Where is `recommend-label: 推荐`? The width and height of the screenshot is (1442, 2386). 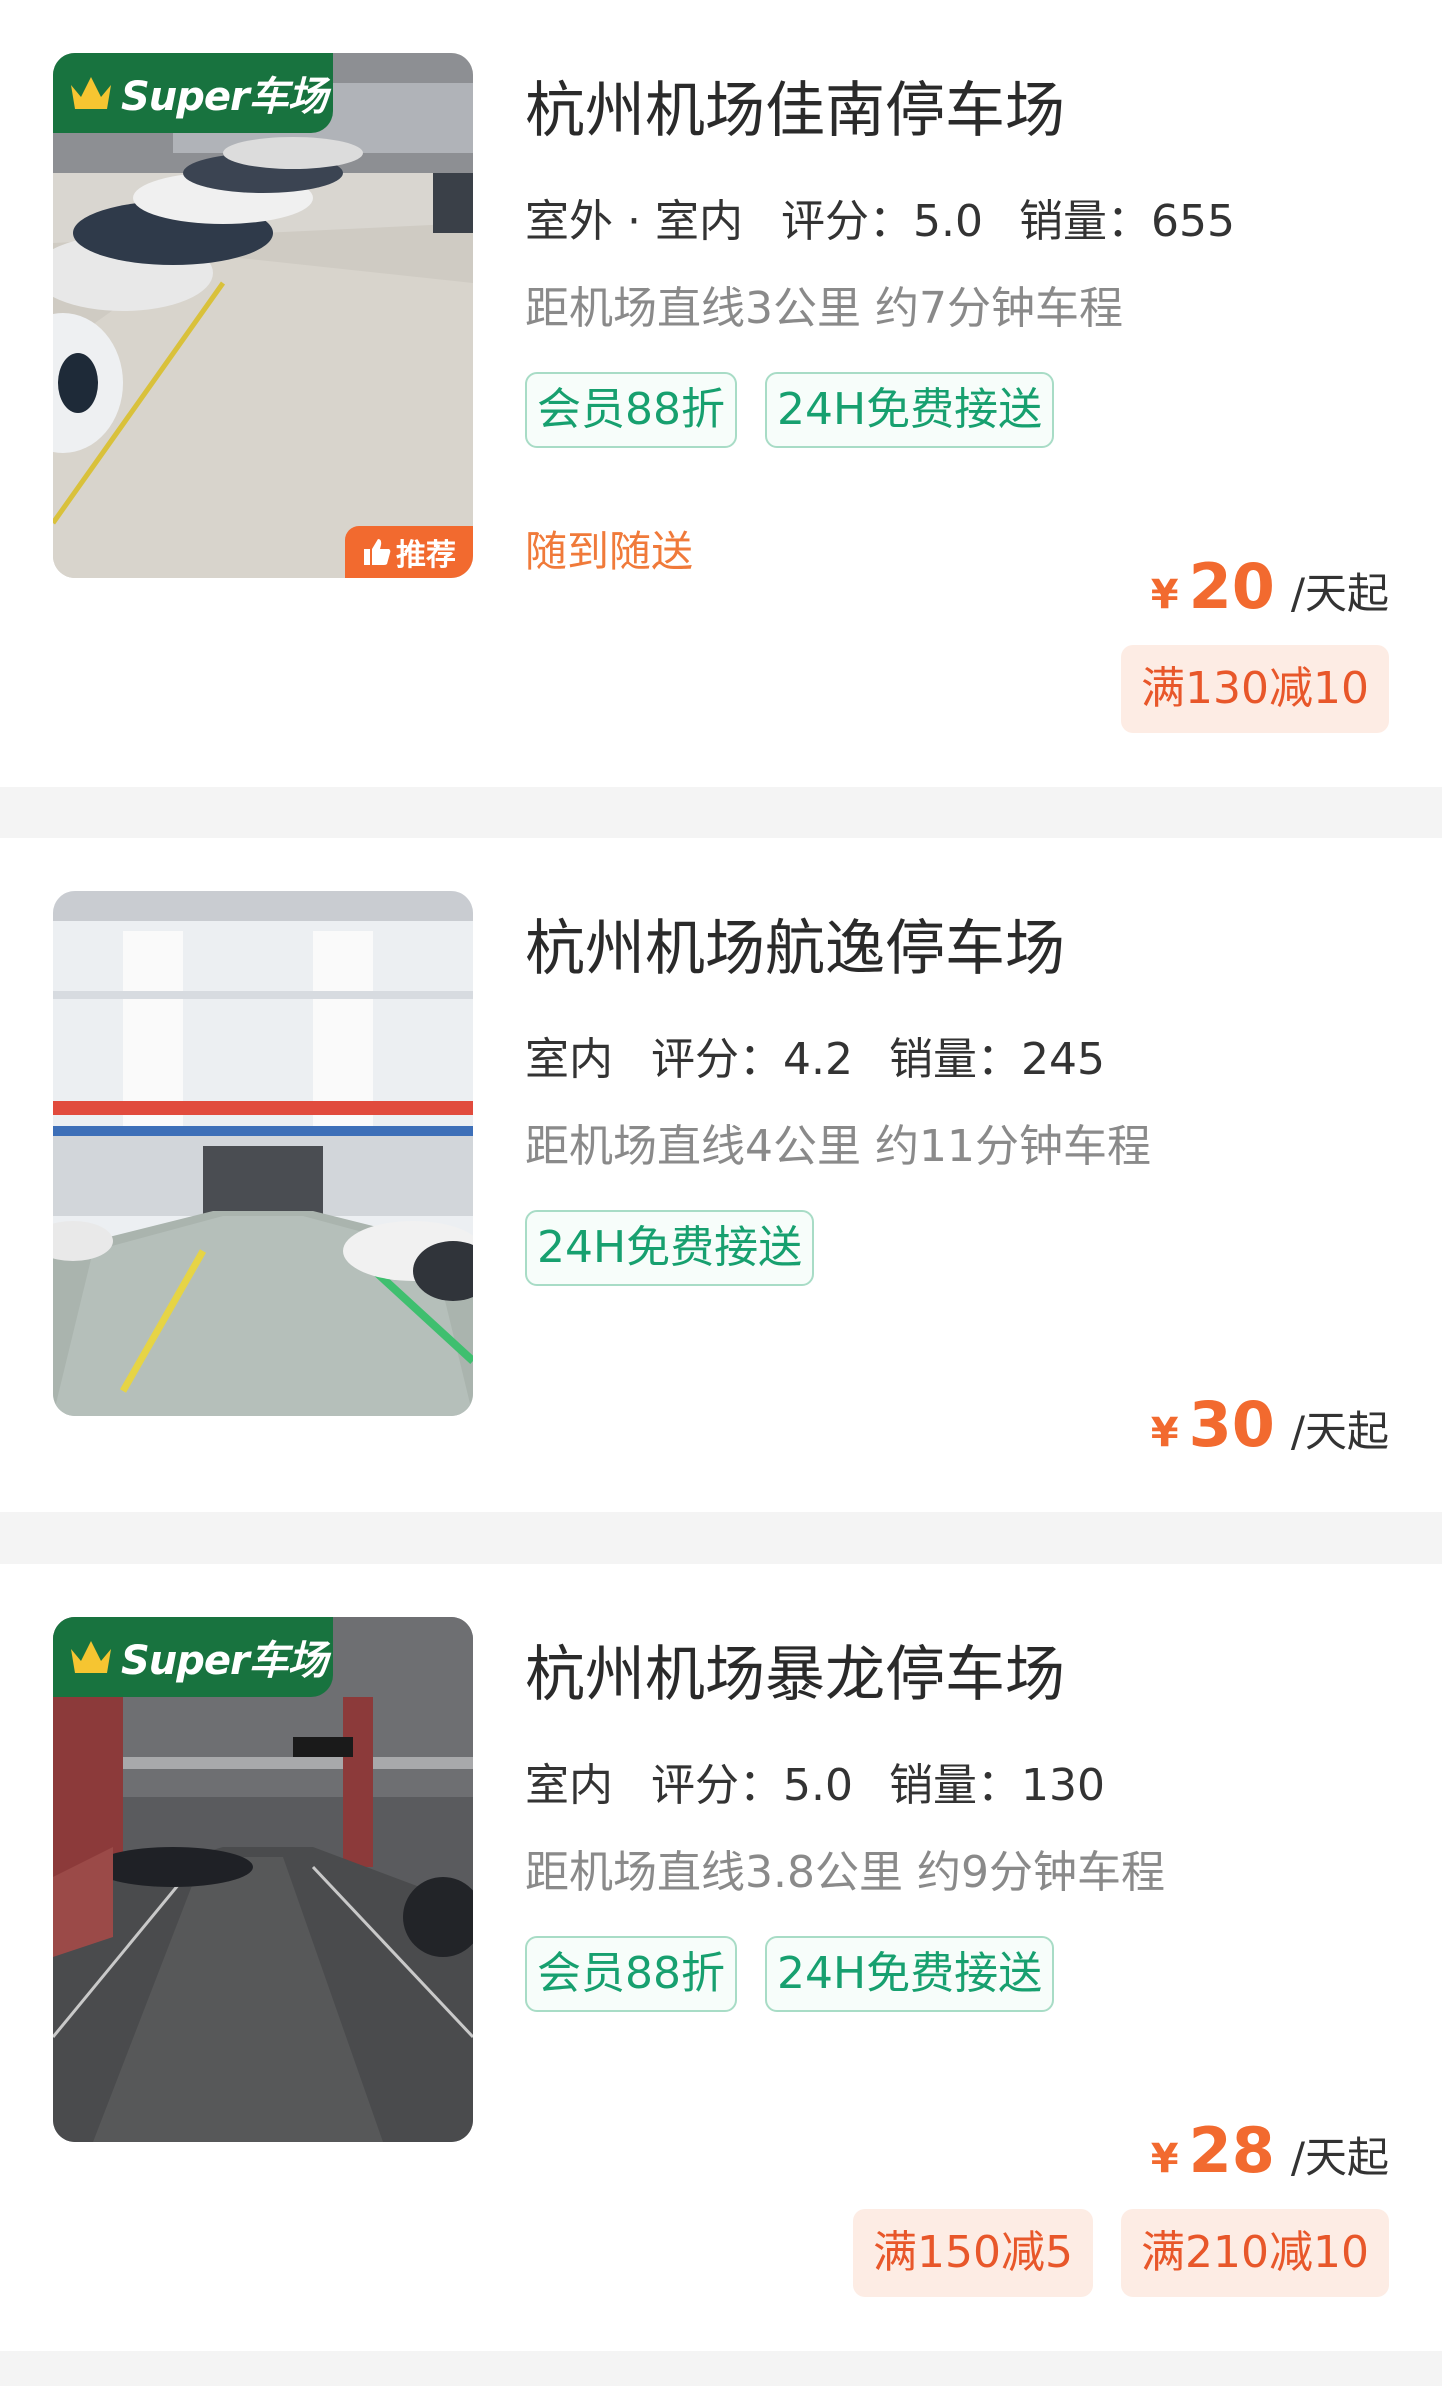
recommend-label: 推荐 is located at coordinates (426, 555).